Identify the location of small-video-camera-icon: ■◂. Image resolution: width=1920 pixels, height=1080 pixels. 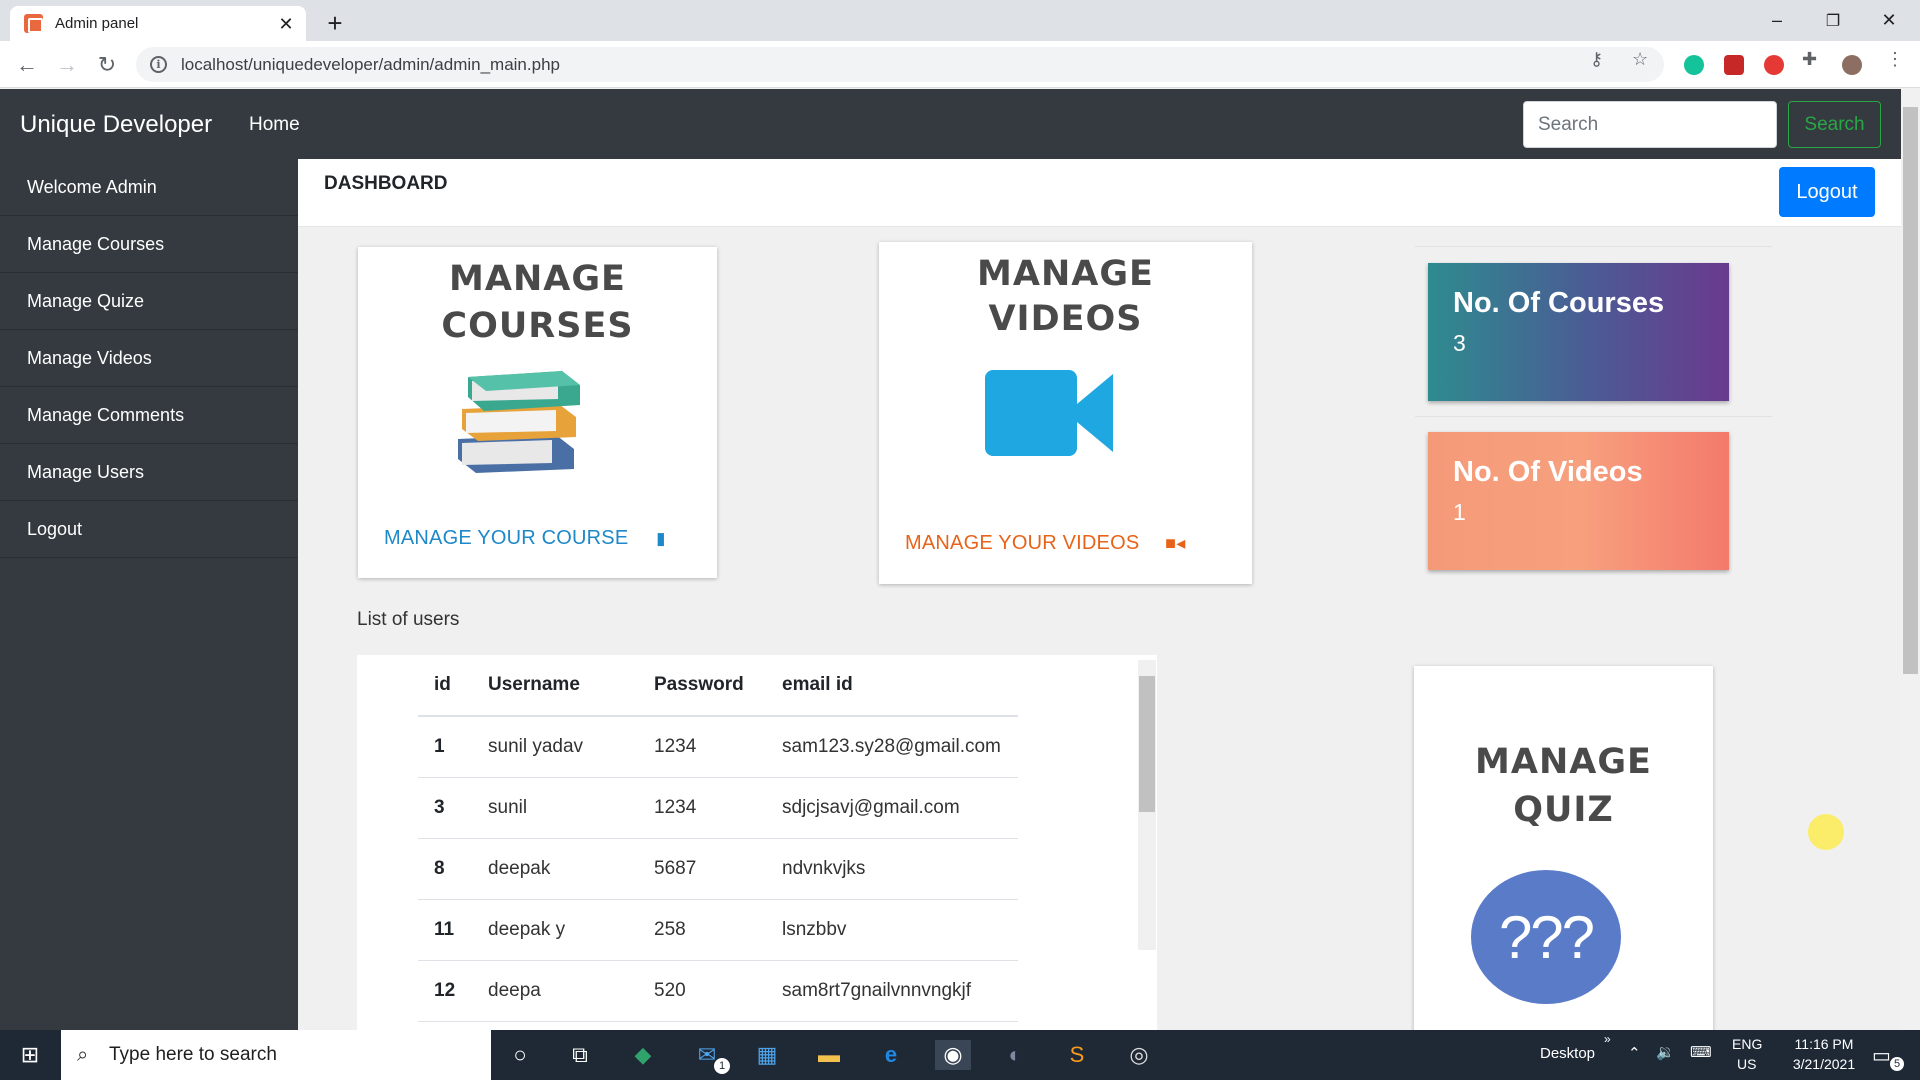
(1175, 543).